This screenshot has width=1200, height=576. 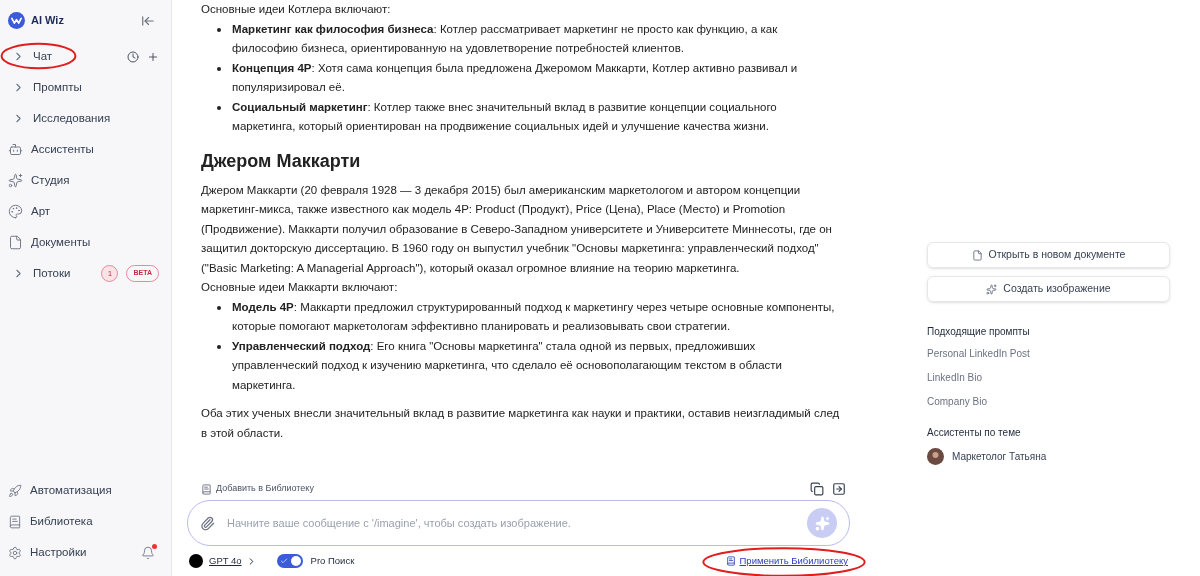 I want to click on sparkle-icon, so click(x=822, y=523).